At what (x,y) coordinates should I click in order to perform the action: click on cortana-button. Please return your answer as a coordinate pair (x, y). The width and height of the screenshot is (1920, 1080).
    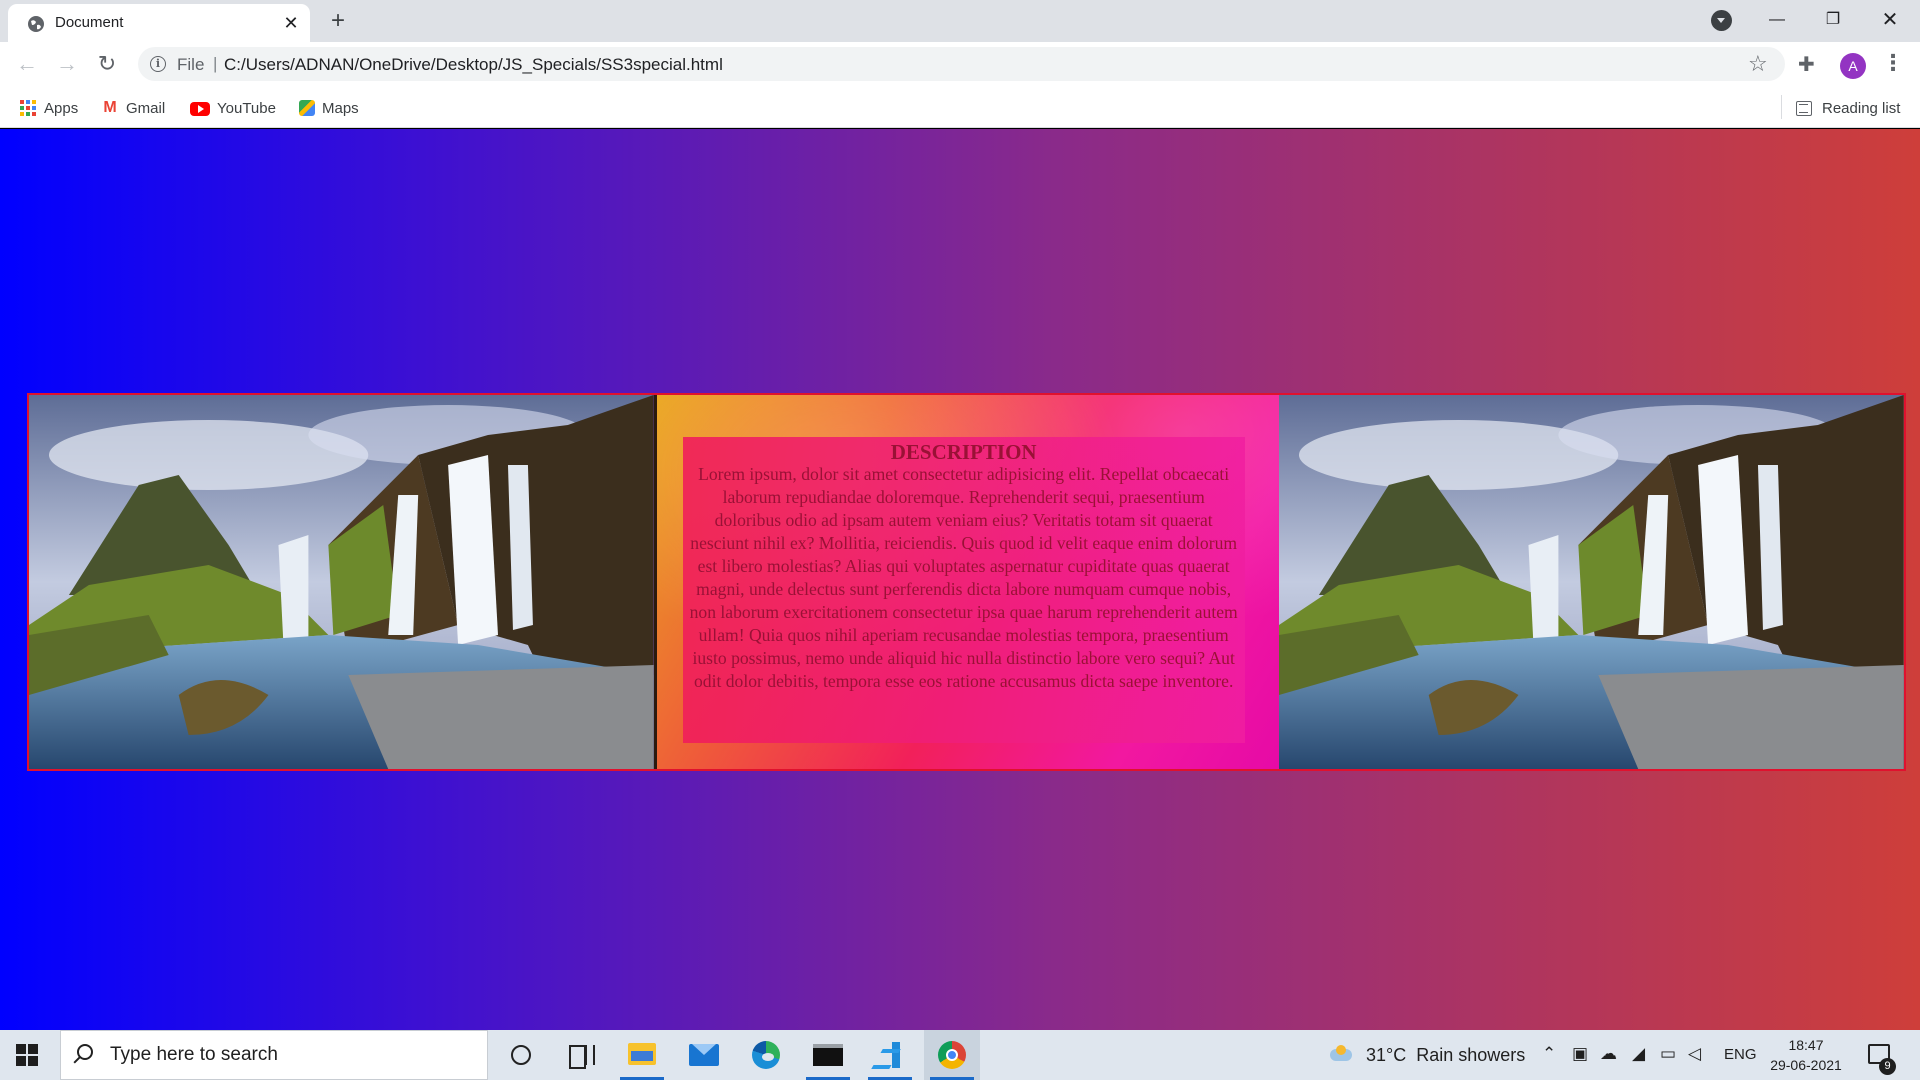
    Looking at the image, I should click on (520, 1055).